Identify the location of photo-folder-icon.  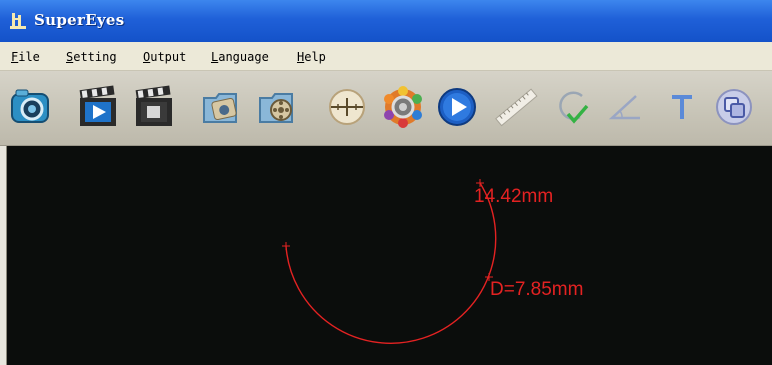
(220, 108).